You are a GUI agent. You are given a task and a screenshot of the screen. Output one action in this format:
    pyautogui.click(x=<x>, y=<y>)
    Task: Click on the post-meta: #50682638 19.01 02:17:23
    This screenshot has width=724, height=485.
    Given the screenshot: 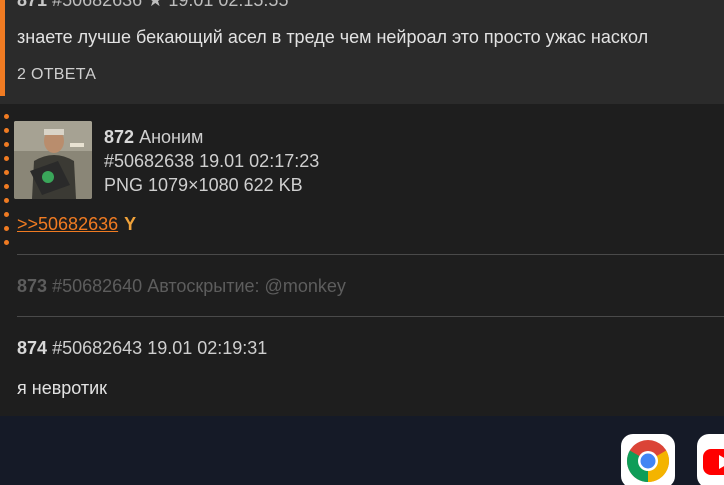 What is the action you would take?
    pyautogui.click(x=211, y=161)
    